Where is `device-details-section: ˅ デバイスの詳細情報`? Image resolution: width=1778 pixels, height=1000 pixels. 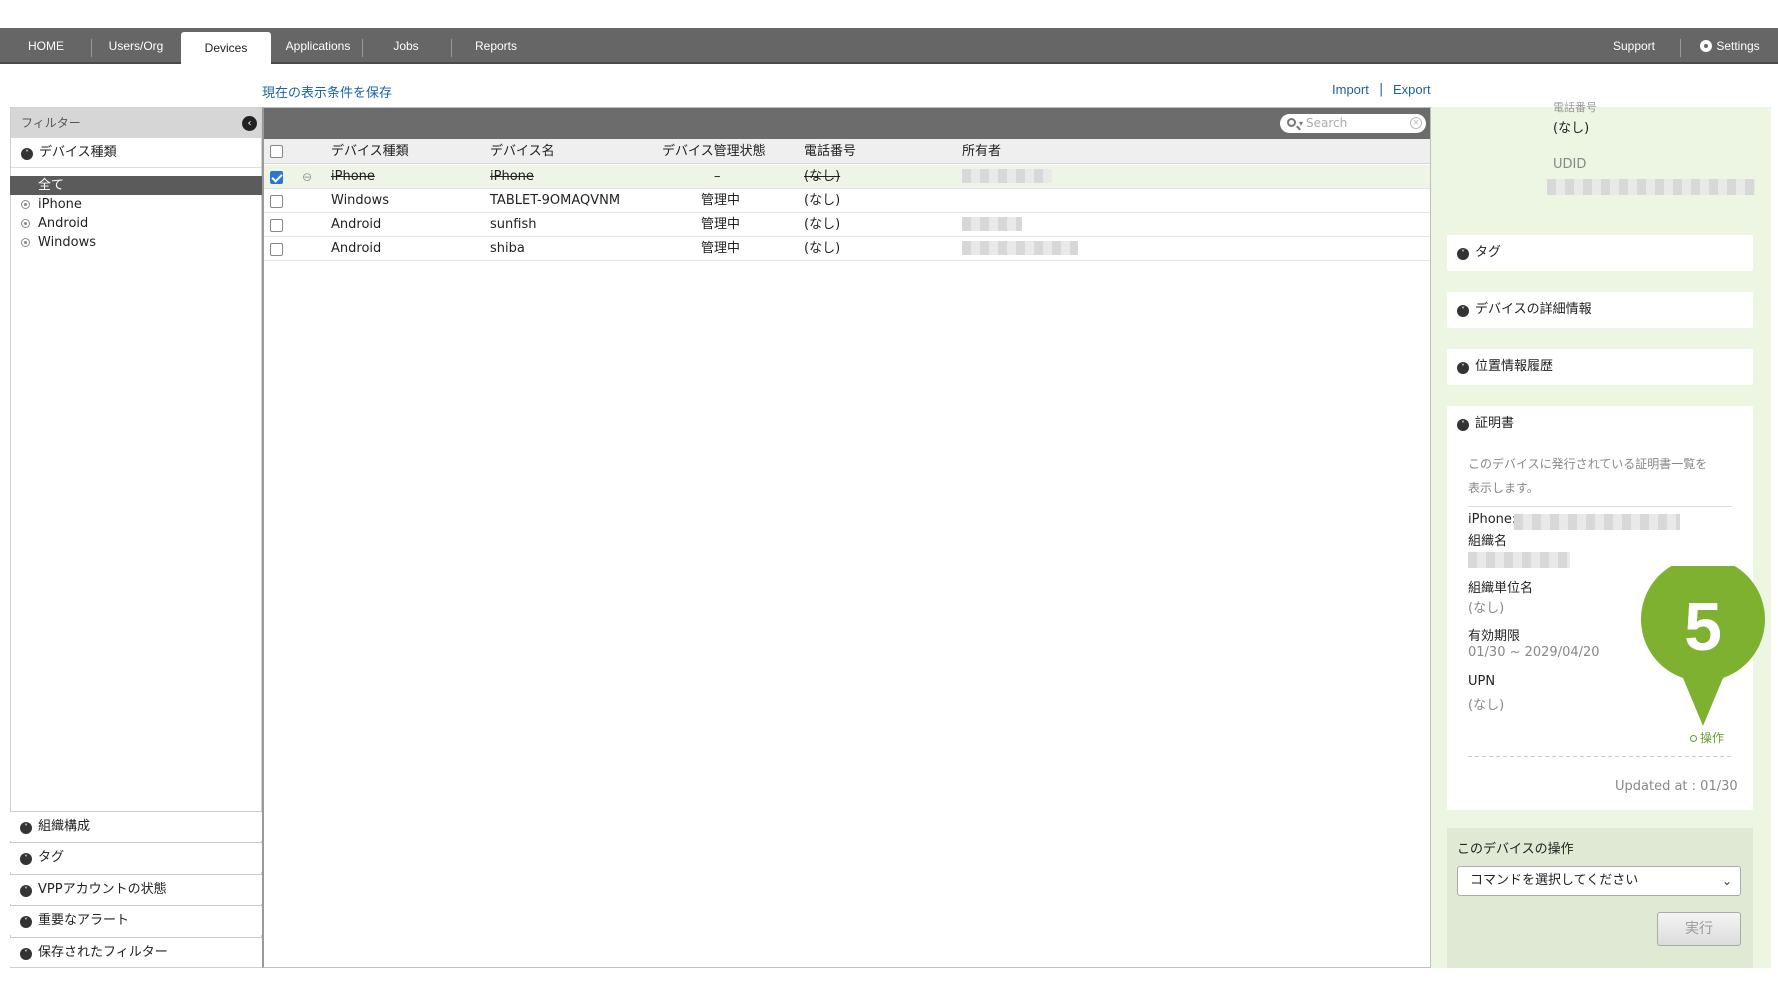
device-details-section: ˅ デバイスの詳細情報 is located at coordinates (1600, 310).